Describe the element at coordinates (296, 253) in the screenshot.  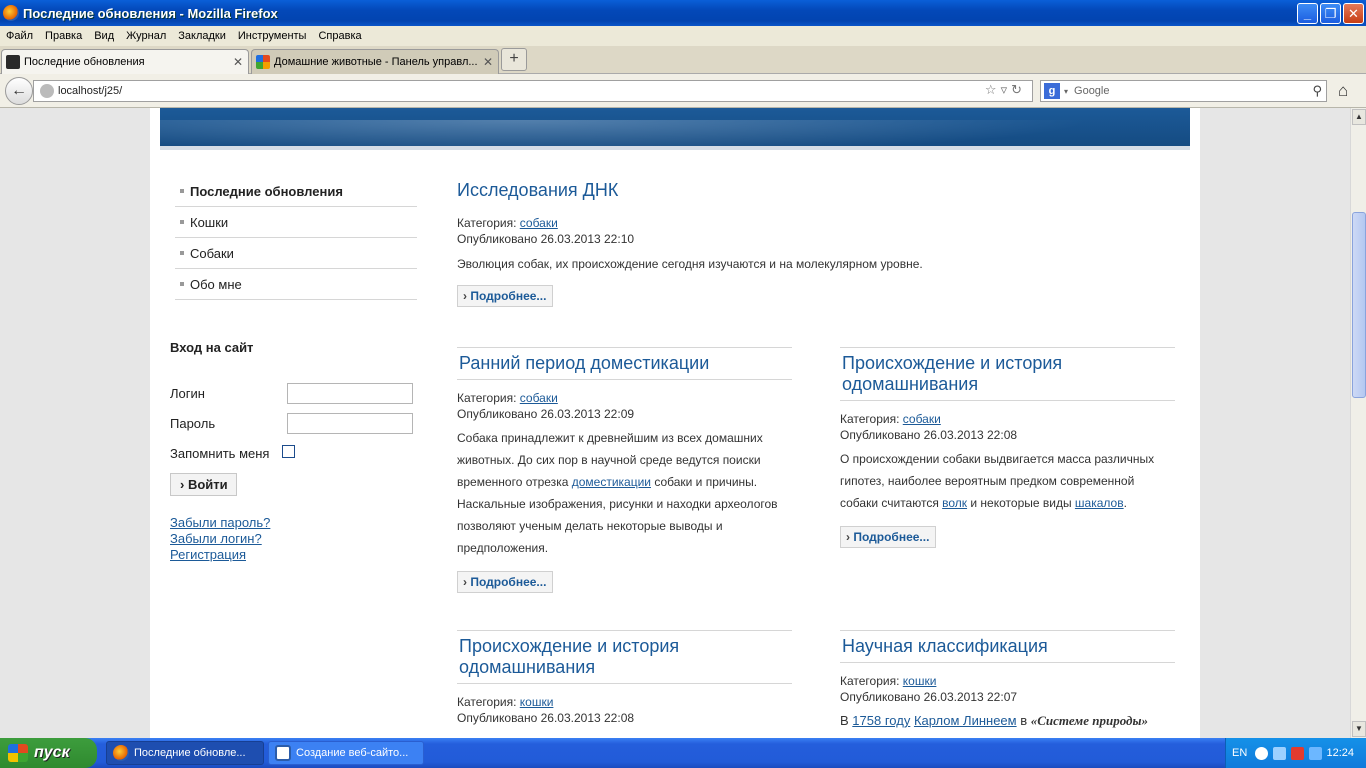
I see `menu-item-dogs: Собаки` at that location.